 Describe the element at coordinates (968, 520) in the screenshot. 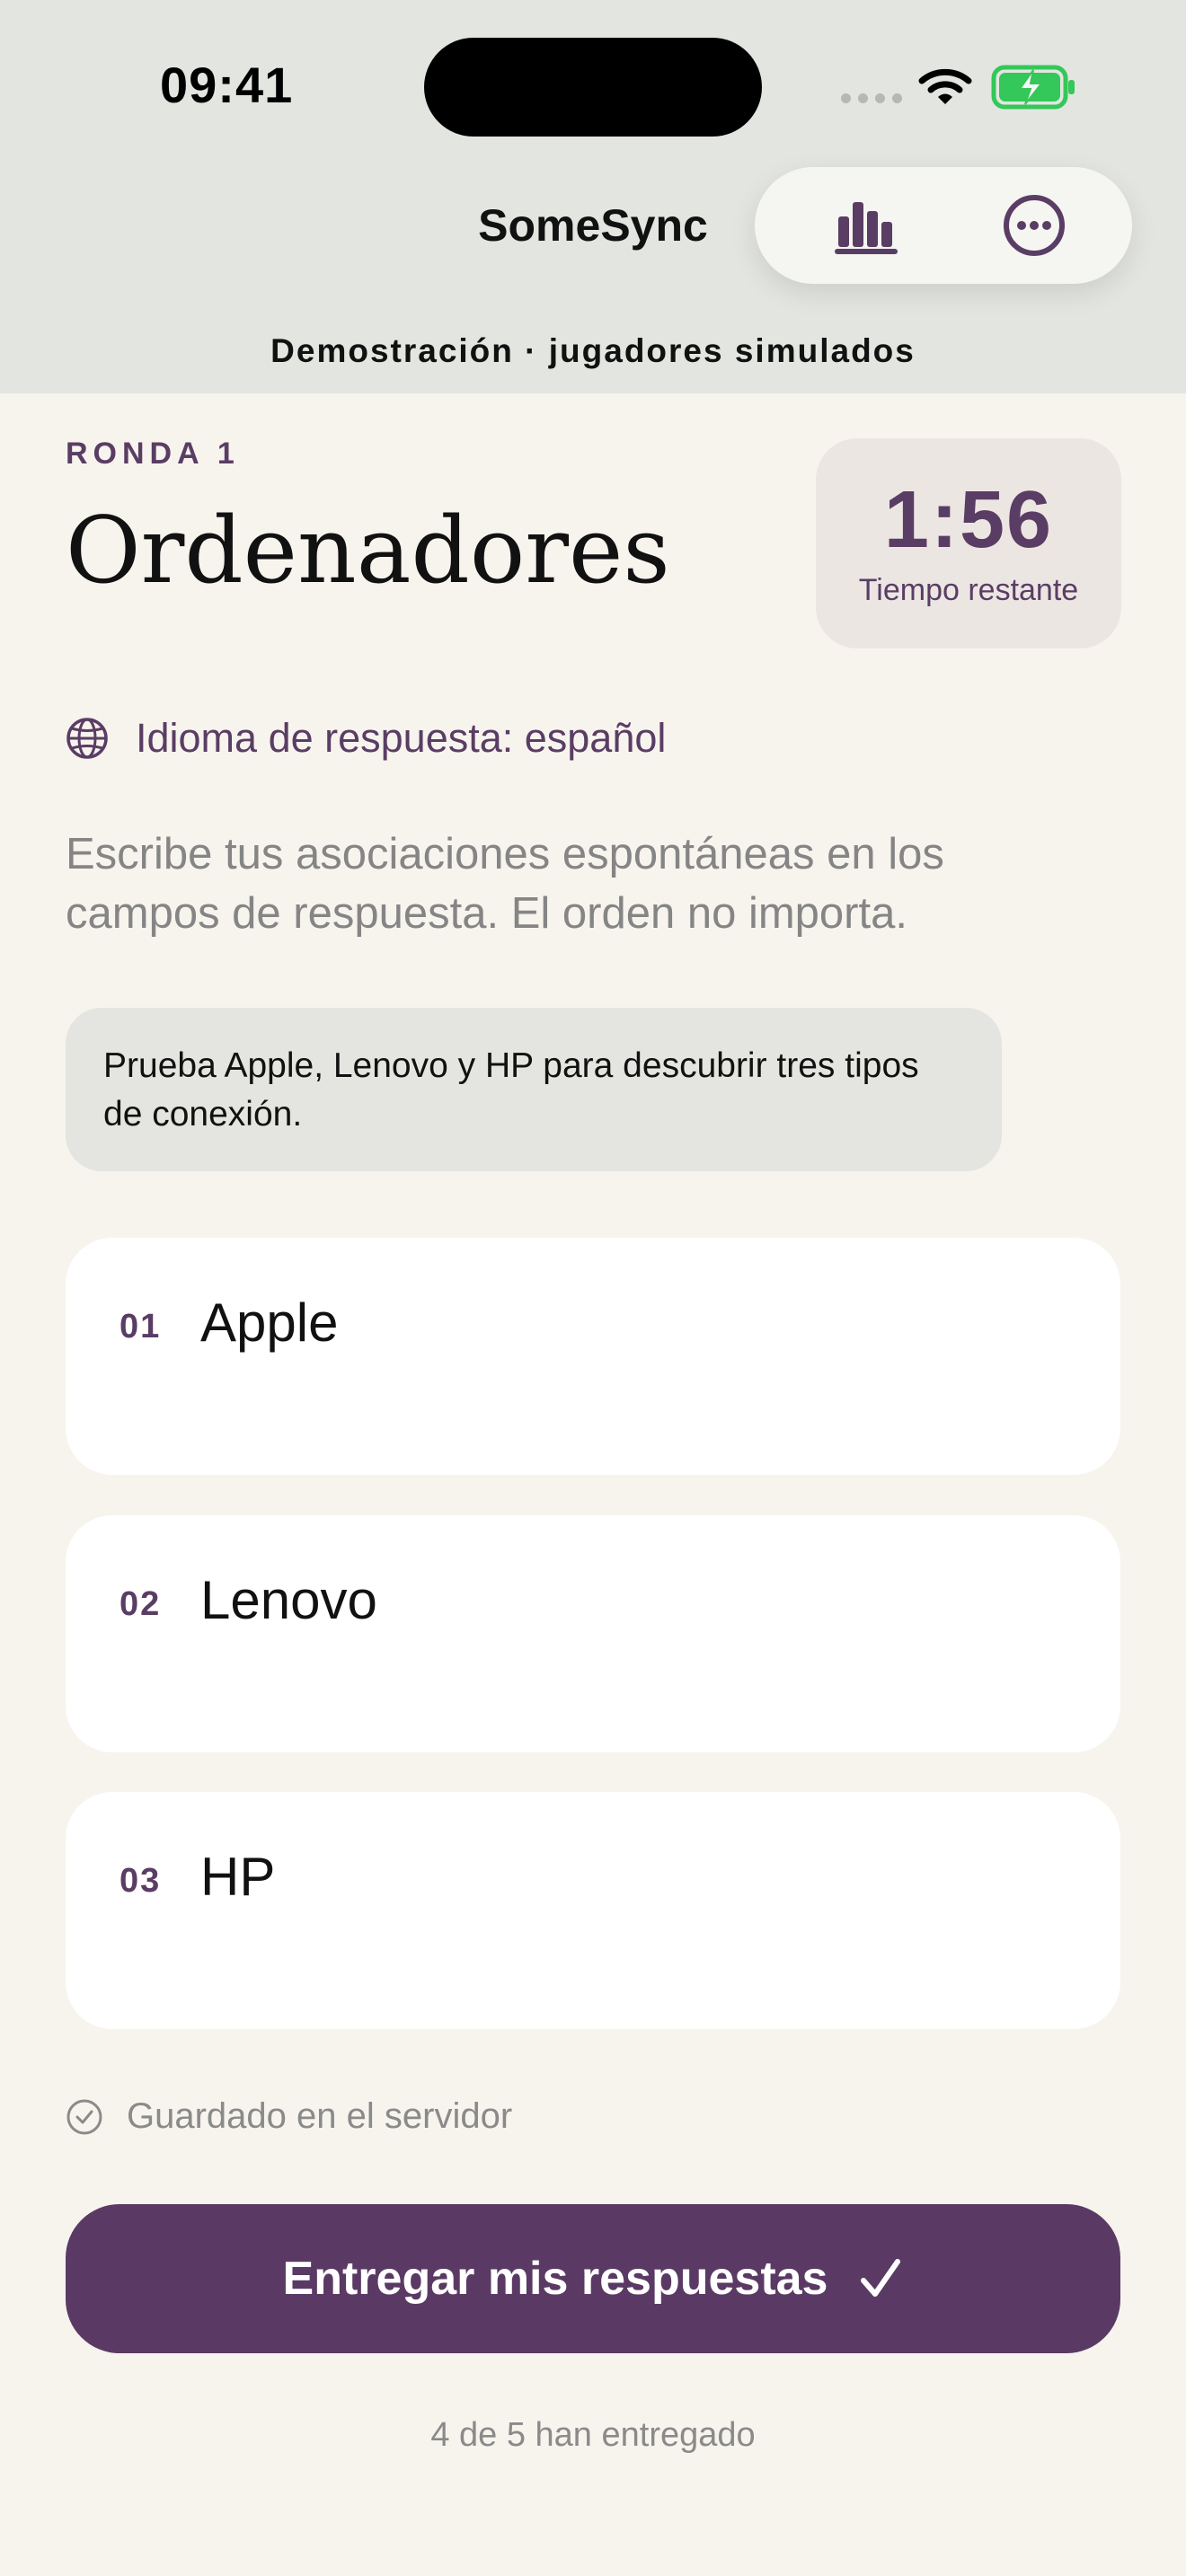

I see `timer-value: 1:56` at that location.